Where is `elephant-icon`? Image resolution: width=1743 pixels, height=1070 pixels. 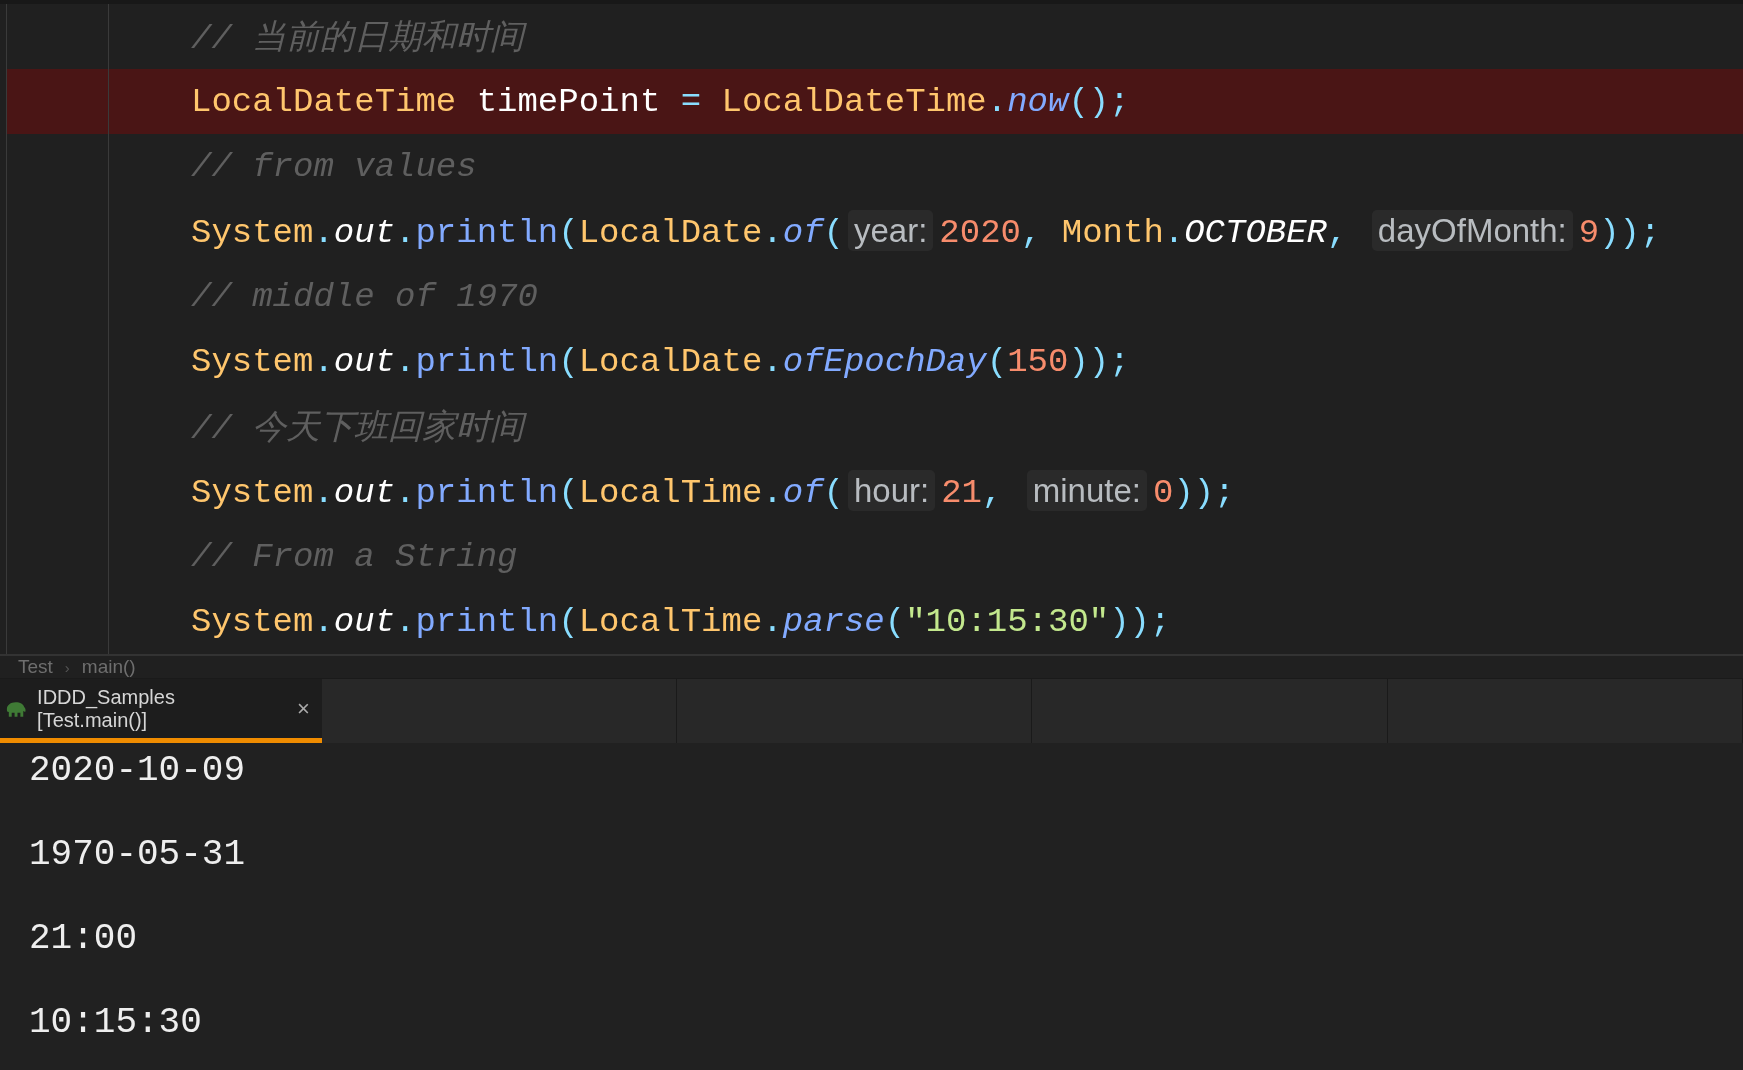
elephant-icon is located at coordinates (16, 708).